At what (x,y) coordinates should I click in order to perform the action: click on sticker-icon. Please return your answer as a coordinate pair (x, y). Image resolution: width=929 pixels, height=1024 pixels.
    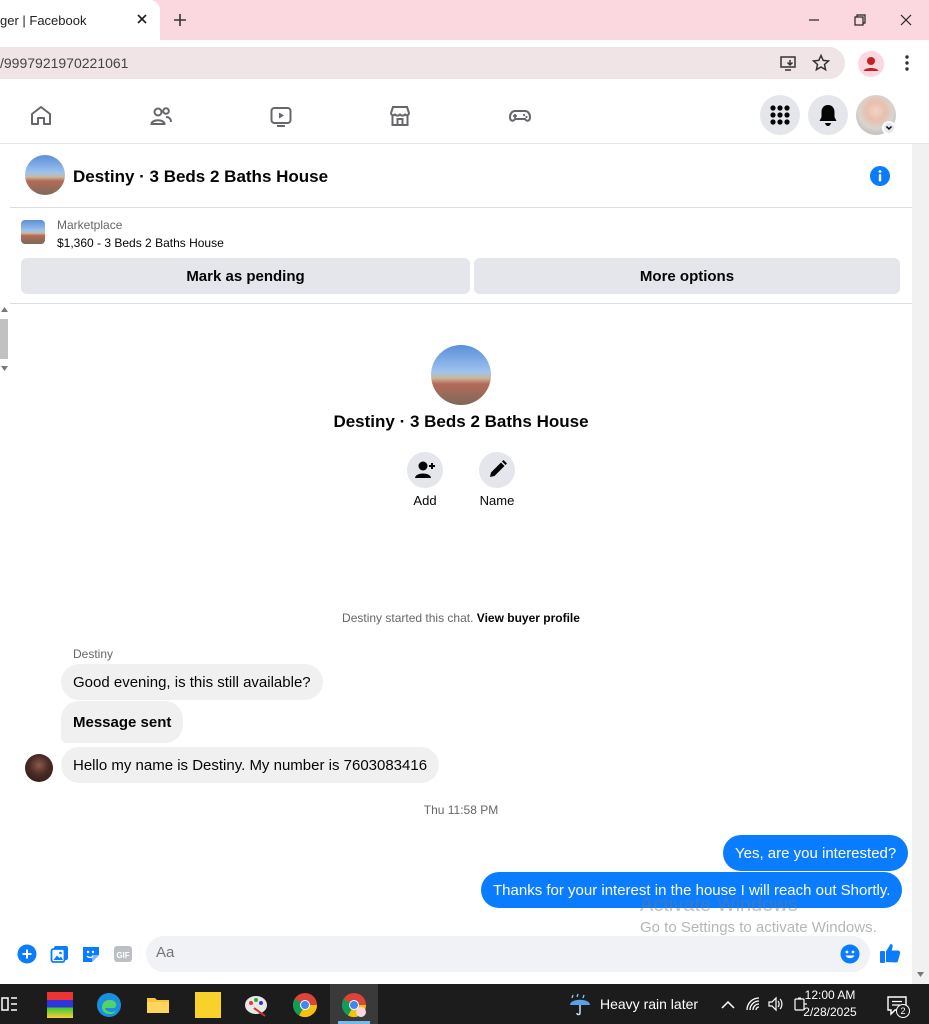
    Looking at the image, I should click on (91, 954).